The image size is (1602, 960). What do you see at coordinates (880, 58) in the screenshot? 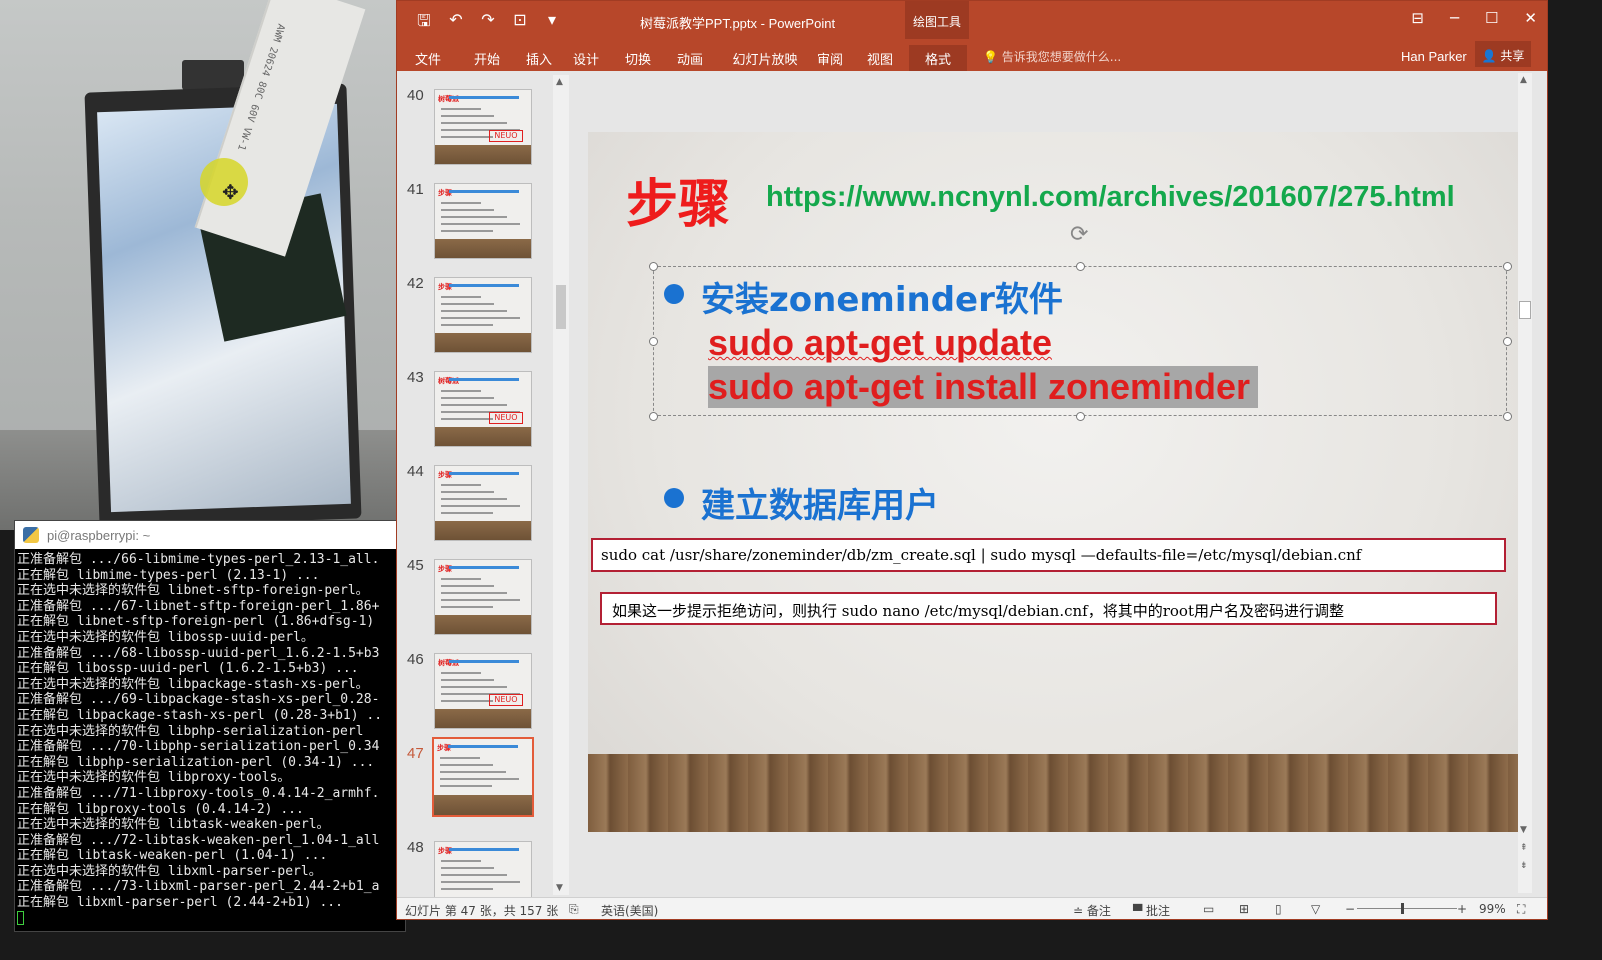
I see `tab-8: 视图` at bounding box center [880, 58].